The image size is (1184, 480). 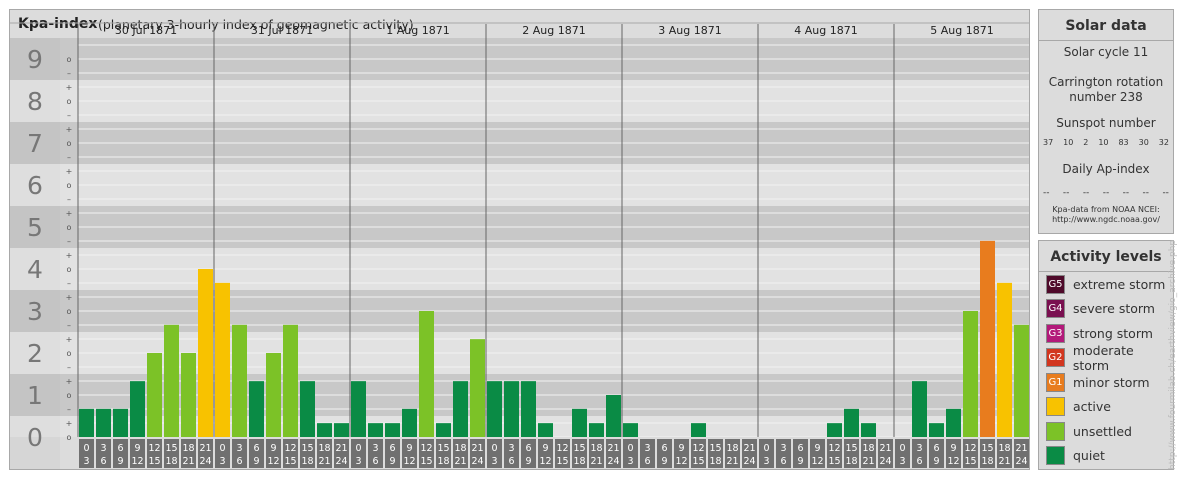 I want to click on legend-swatch: G5, so click(x=1055, y=284).